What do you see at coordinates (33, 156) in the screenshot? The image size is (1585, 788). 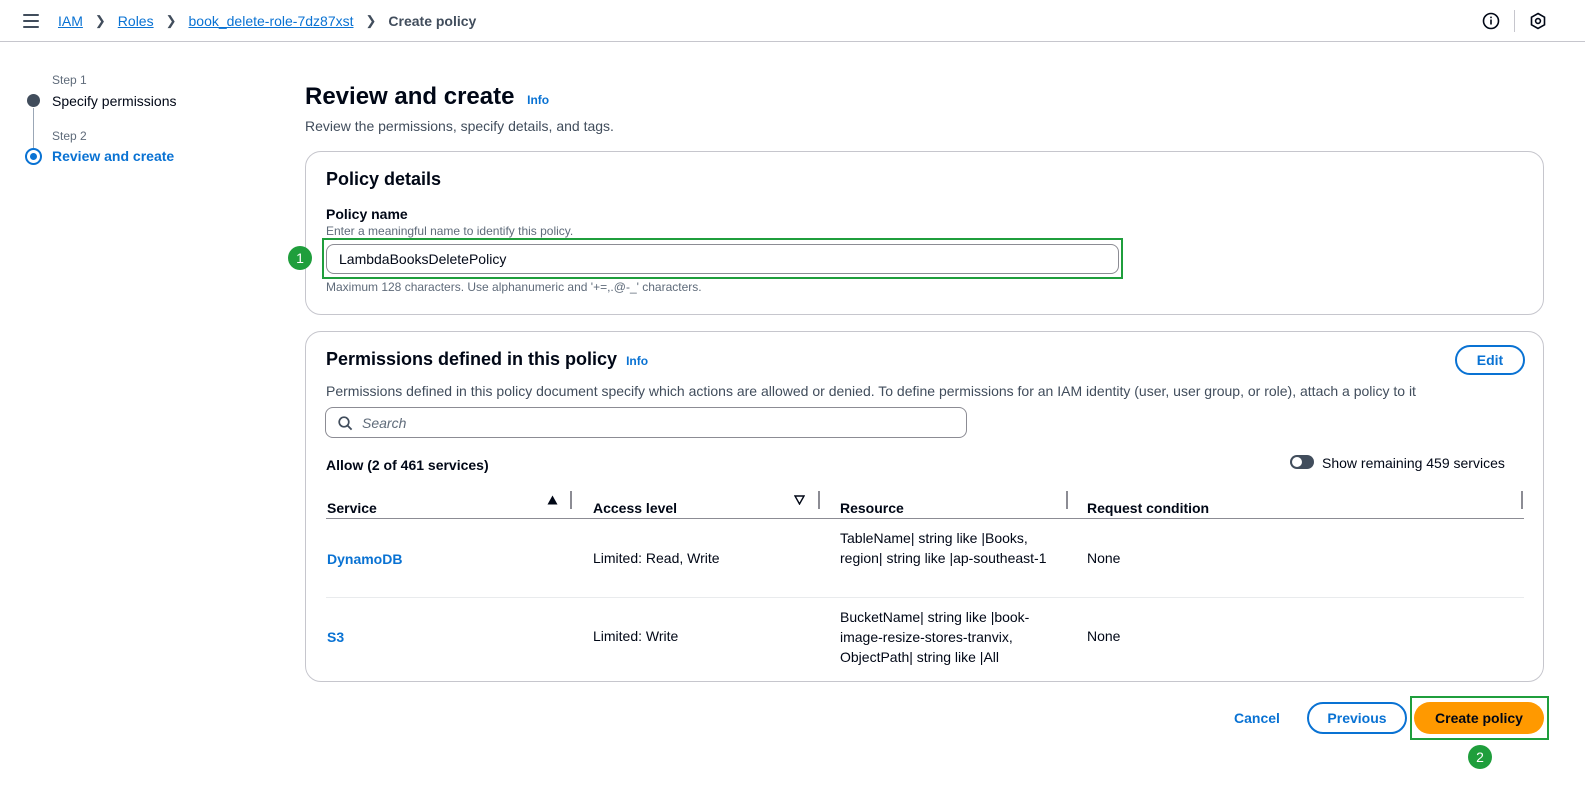 I see `step-current-icon` at bounding box center [33, 156].